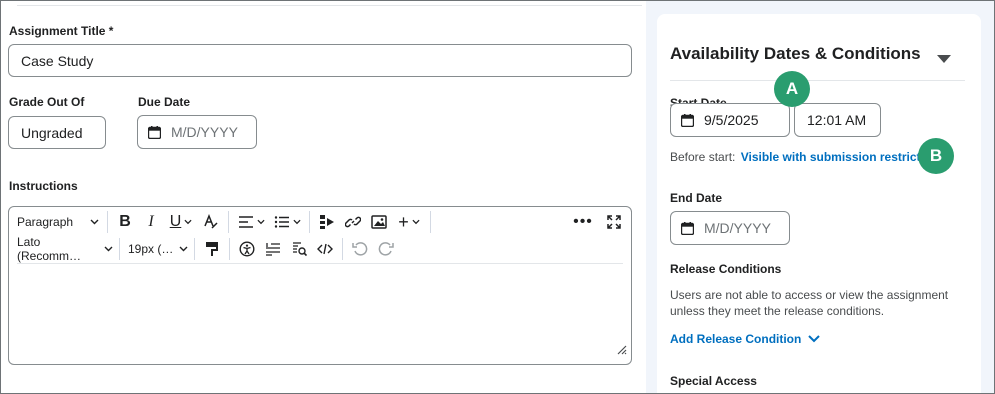 The height and width of the screenshot is (394, 995). What do you see at coordinates (621, 351) in the screenshot?
I see `resize-handle-icon` at bounding box center [621, 351].